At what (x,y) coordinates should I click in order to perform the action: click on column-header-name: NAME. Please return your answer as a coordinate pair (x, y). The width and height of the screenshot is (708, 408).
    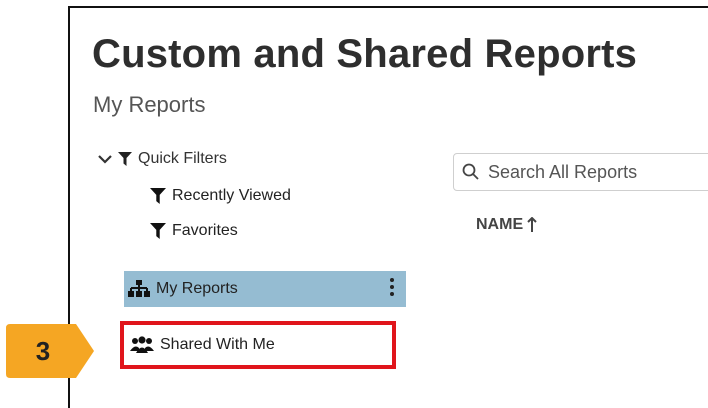
    Looking at the image, I should click on (506, 225).